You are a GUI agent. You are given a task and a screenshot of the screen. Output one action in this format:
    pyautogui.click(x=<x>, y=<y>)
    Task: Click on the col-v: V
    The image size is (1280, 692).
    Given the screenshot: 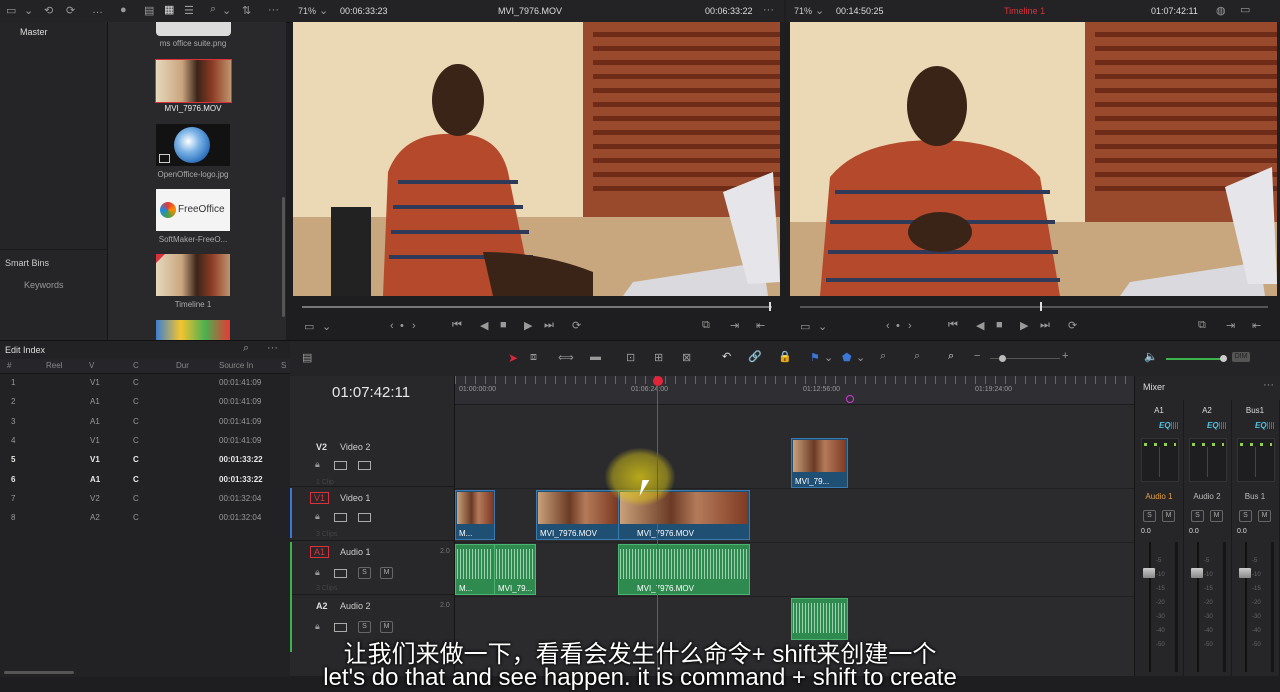 What is the action you would take?
    pyautogui.click(x=91, y=365)
    